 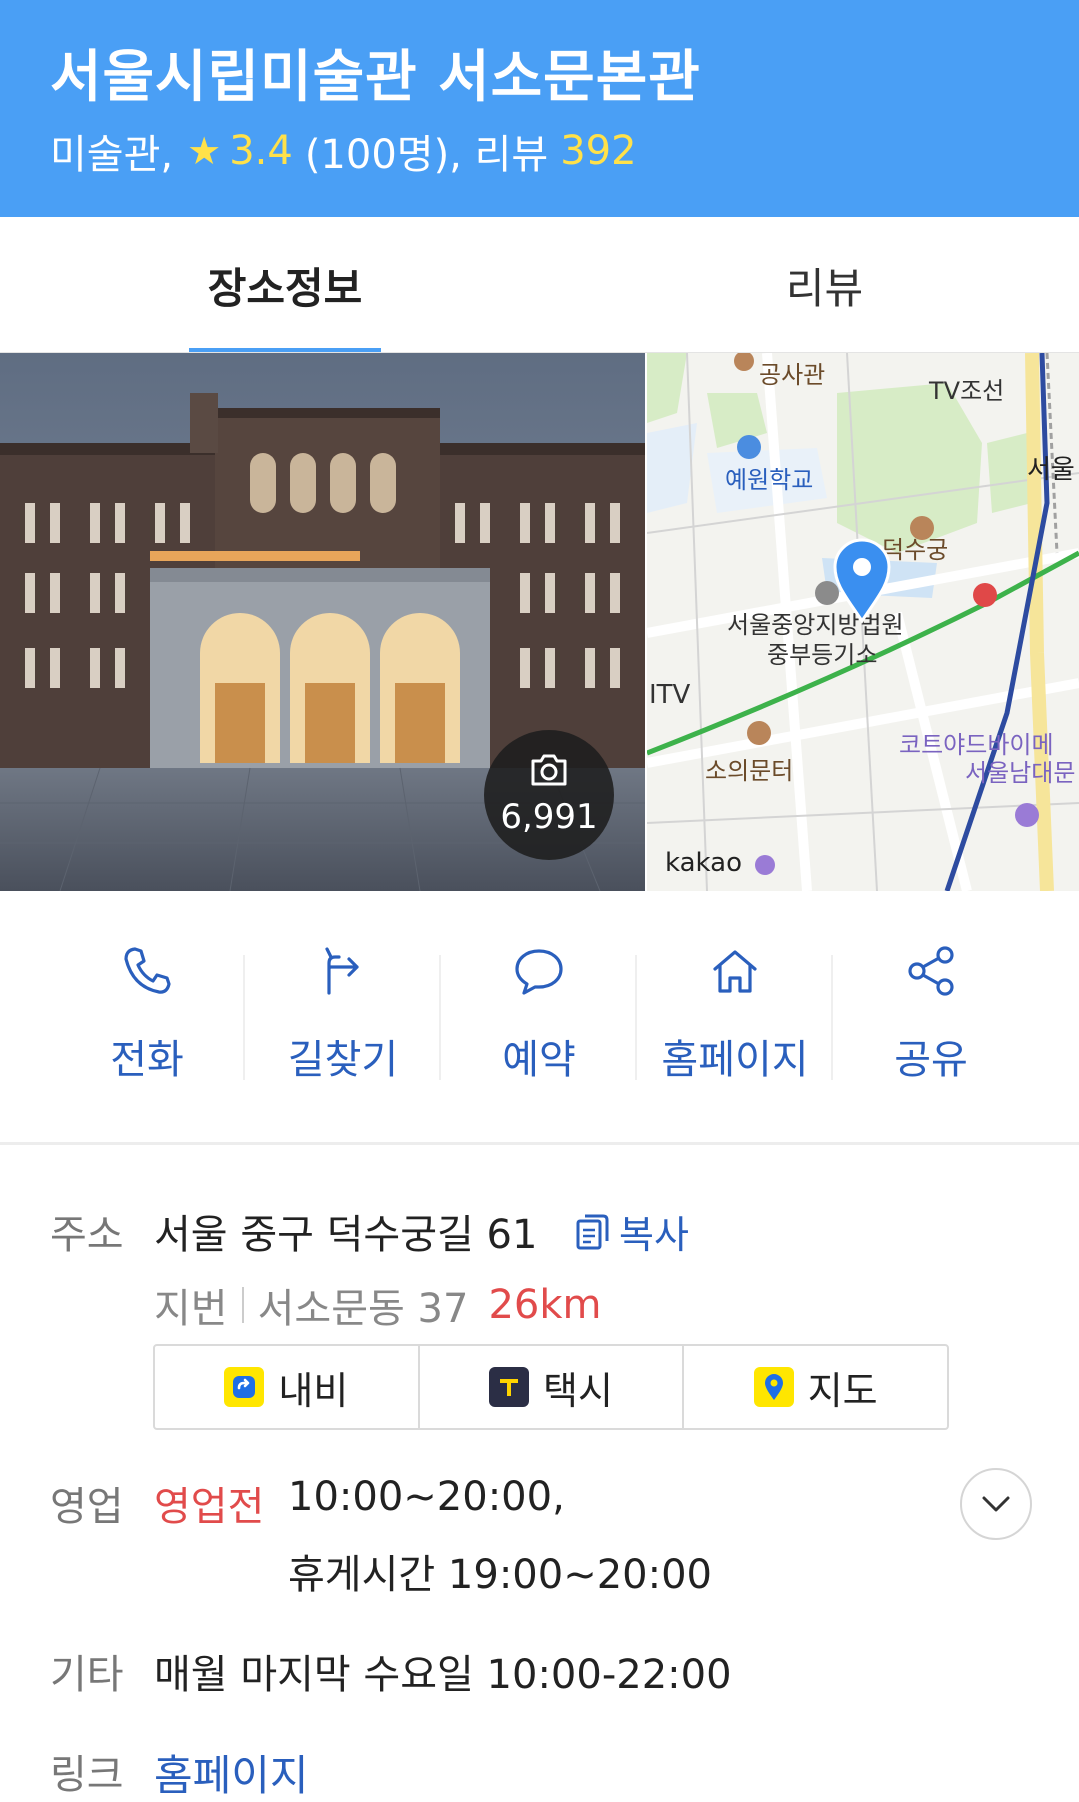 What do you see at coordinates (578, 1390) in the screenshot?
I see `taxi-label: 택시` at bounding box center [578, 1390].